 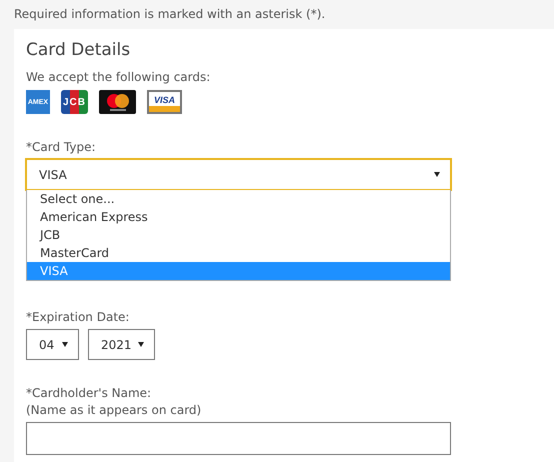 What do you see at coordinates (117, 102) in the screenshot?
I see `card-logo-icon` at bounding box center [117, 102].